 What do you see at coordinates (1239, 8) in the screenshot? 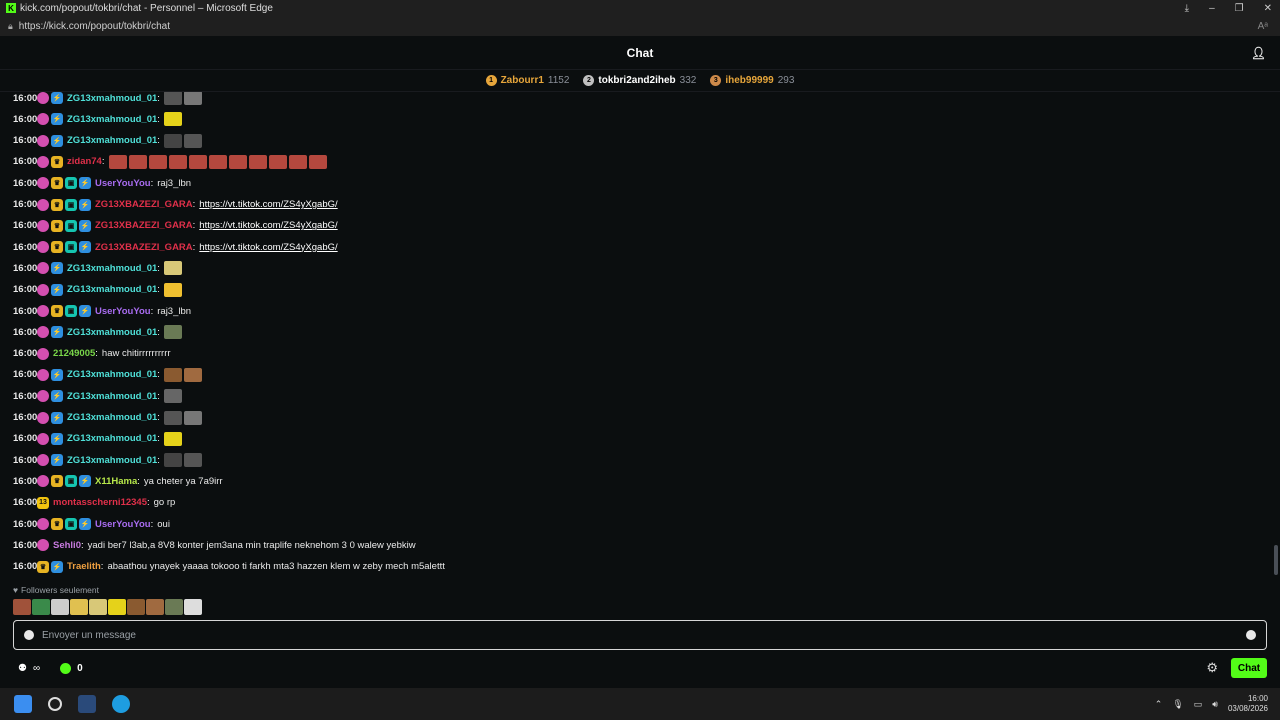
I see `restore-icon: ❐` at bounding box center [1239, 8].